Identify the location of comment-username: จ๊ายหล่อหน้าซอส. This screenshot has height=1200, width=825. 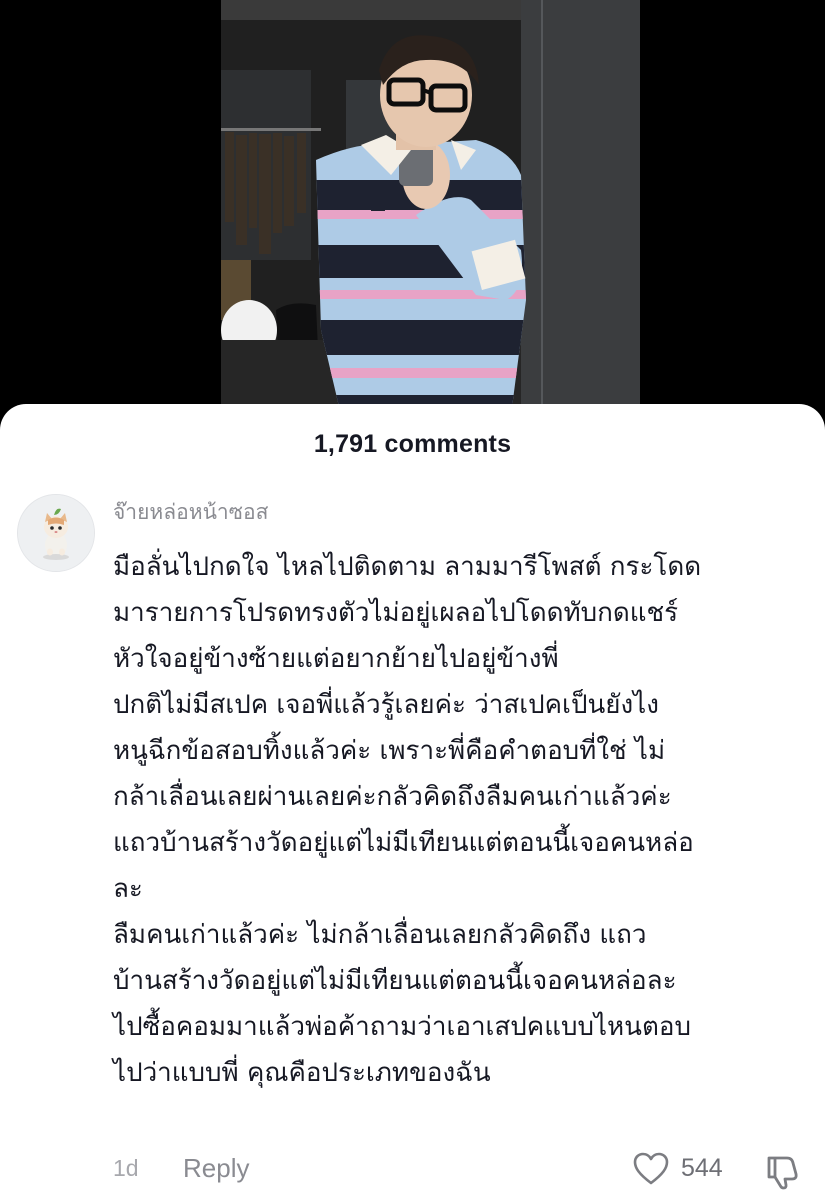
(190, 512).